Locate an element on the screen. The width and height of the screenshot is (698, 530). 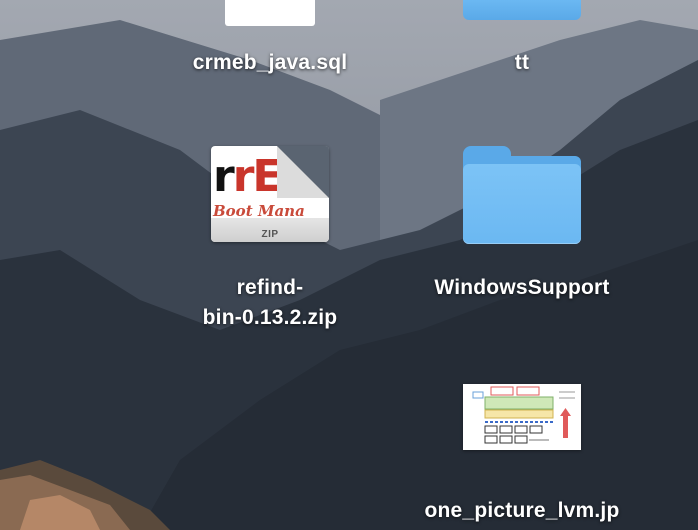
desktop-item-label: WindowsSupport is located at coordinates (522, 288).